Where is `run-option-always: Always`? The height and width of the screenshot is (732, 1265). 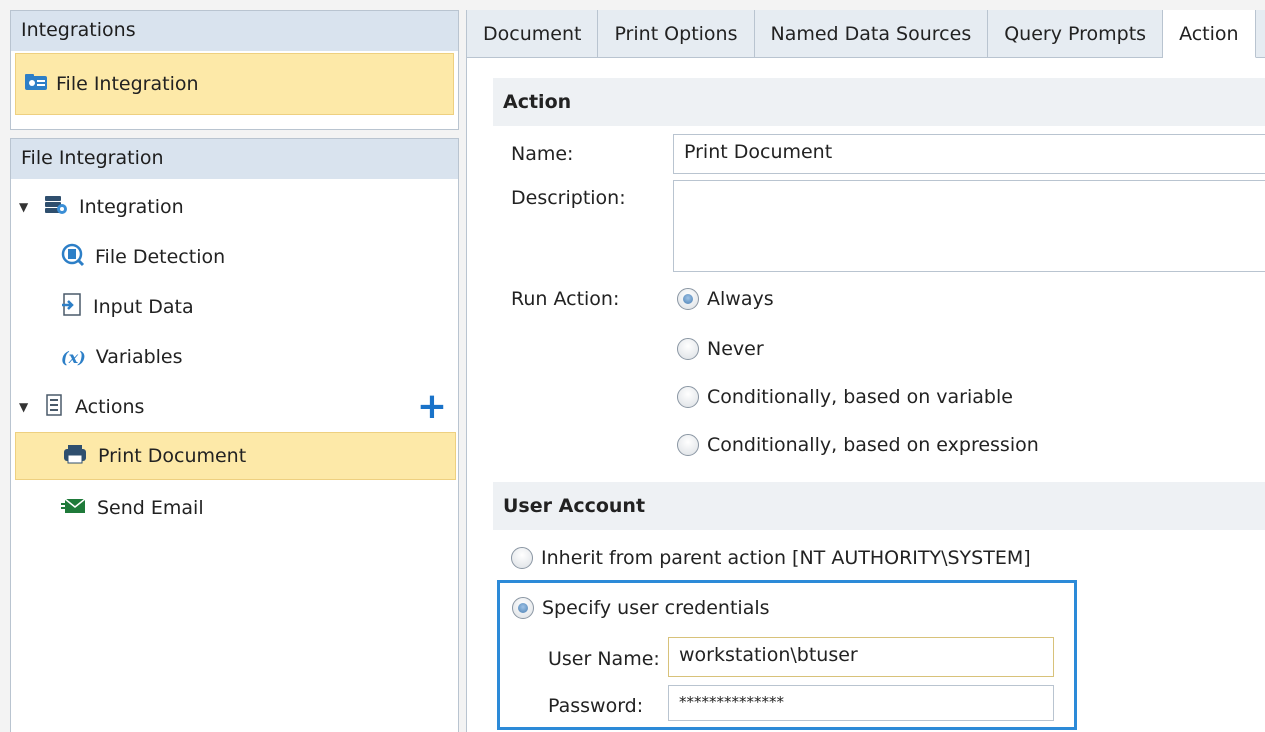
run-option-always: Always is located at coordinates (725, 299).